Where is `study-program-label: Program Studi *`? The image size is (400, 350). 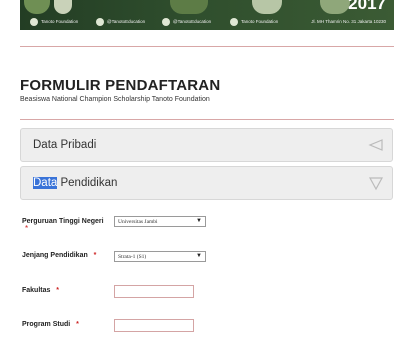 study-program-label: Program Studi * is located at coordinates (50, 324).